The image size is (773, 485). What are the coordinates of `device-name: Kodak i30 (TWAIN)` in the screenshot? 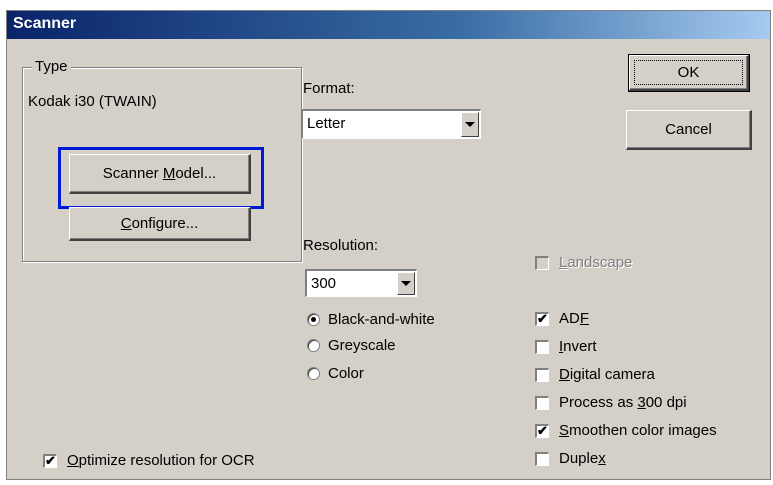 It's located at (92, 101).